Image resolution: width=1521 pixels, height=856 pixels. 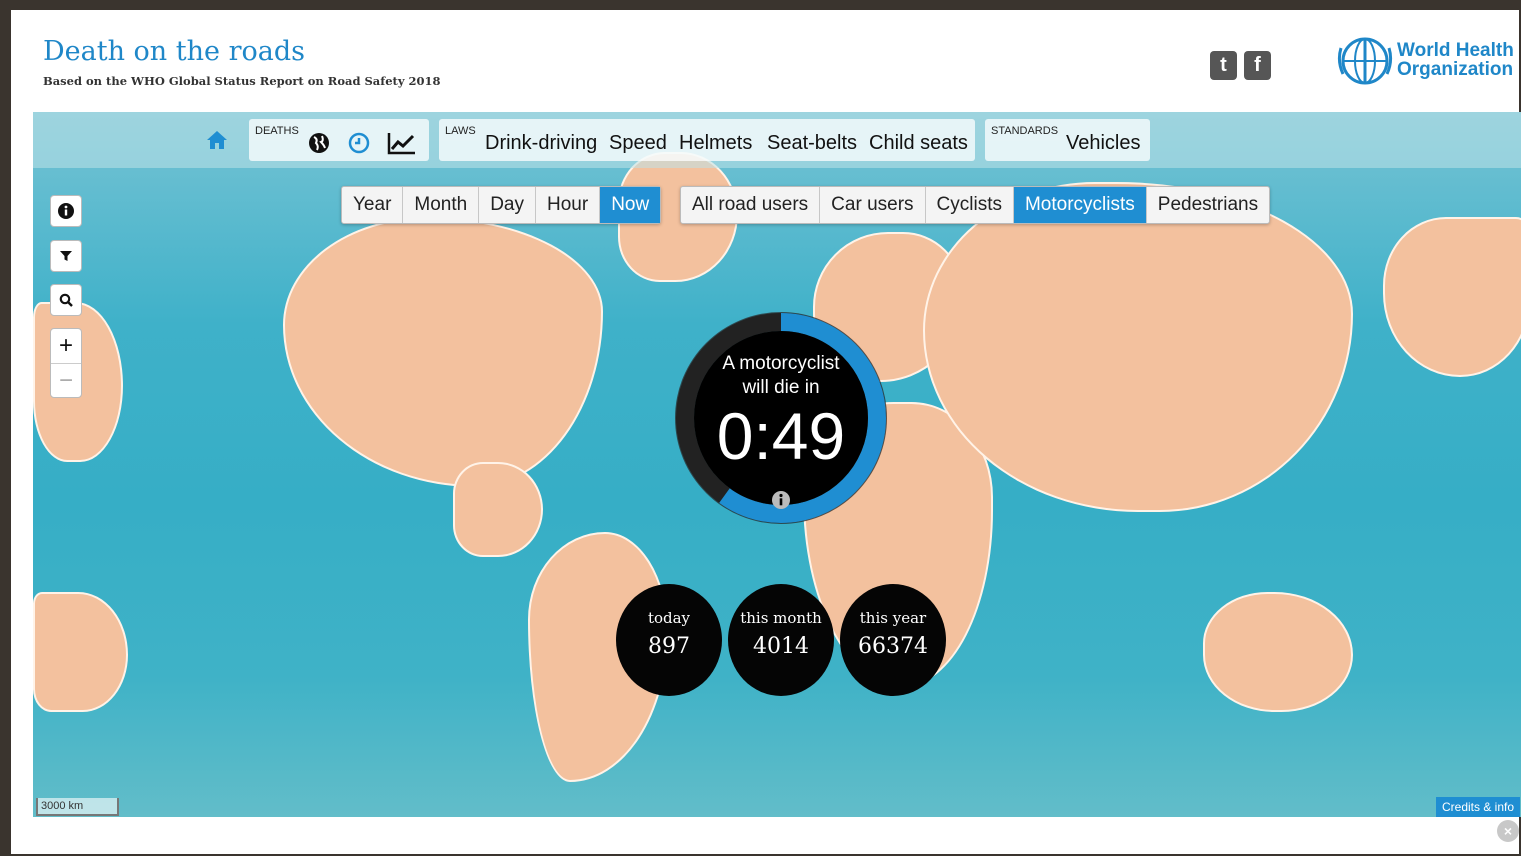 I want to click on filter-button, so click(x=66, y=256).